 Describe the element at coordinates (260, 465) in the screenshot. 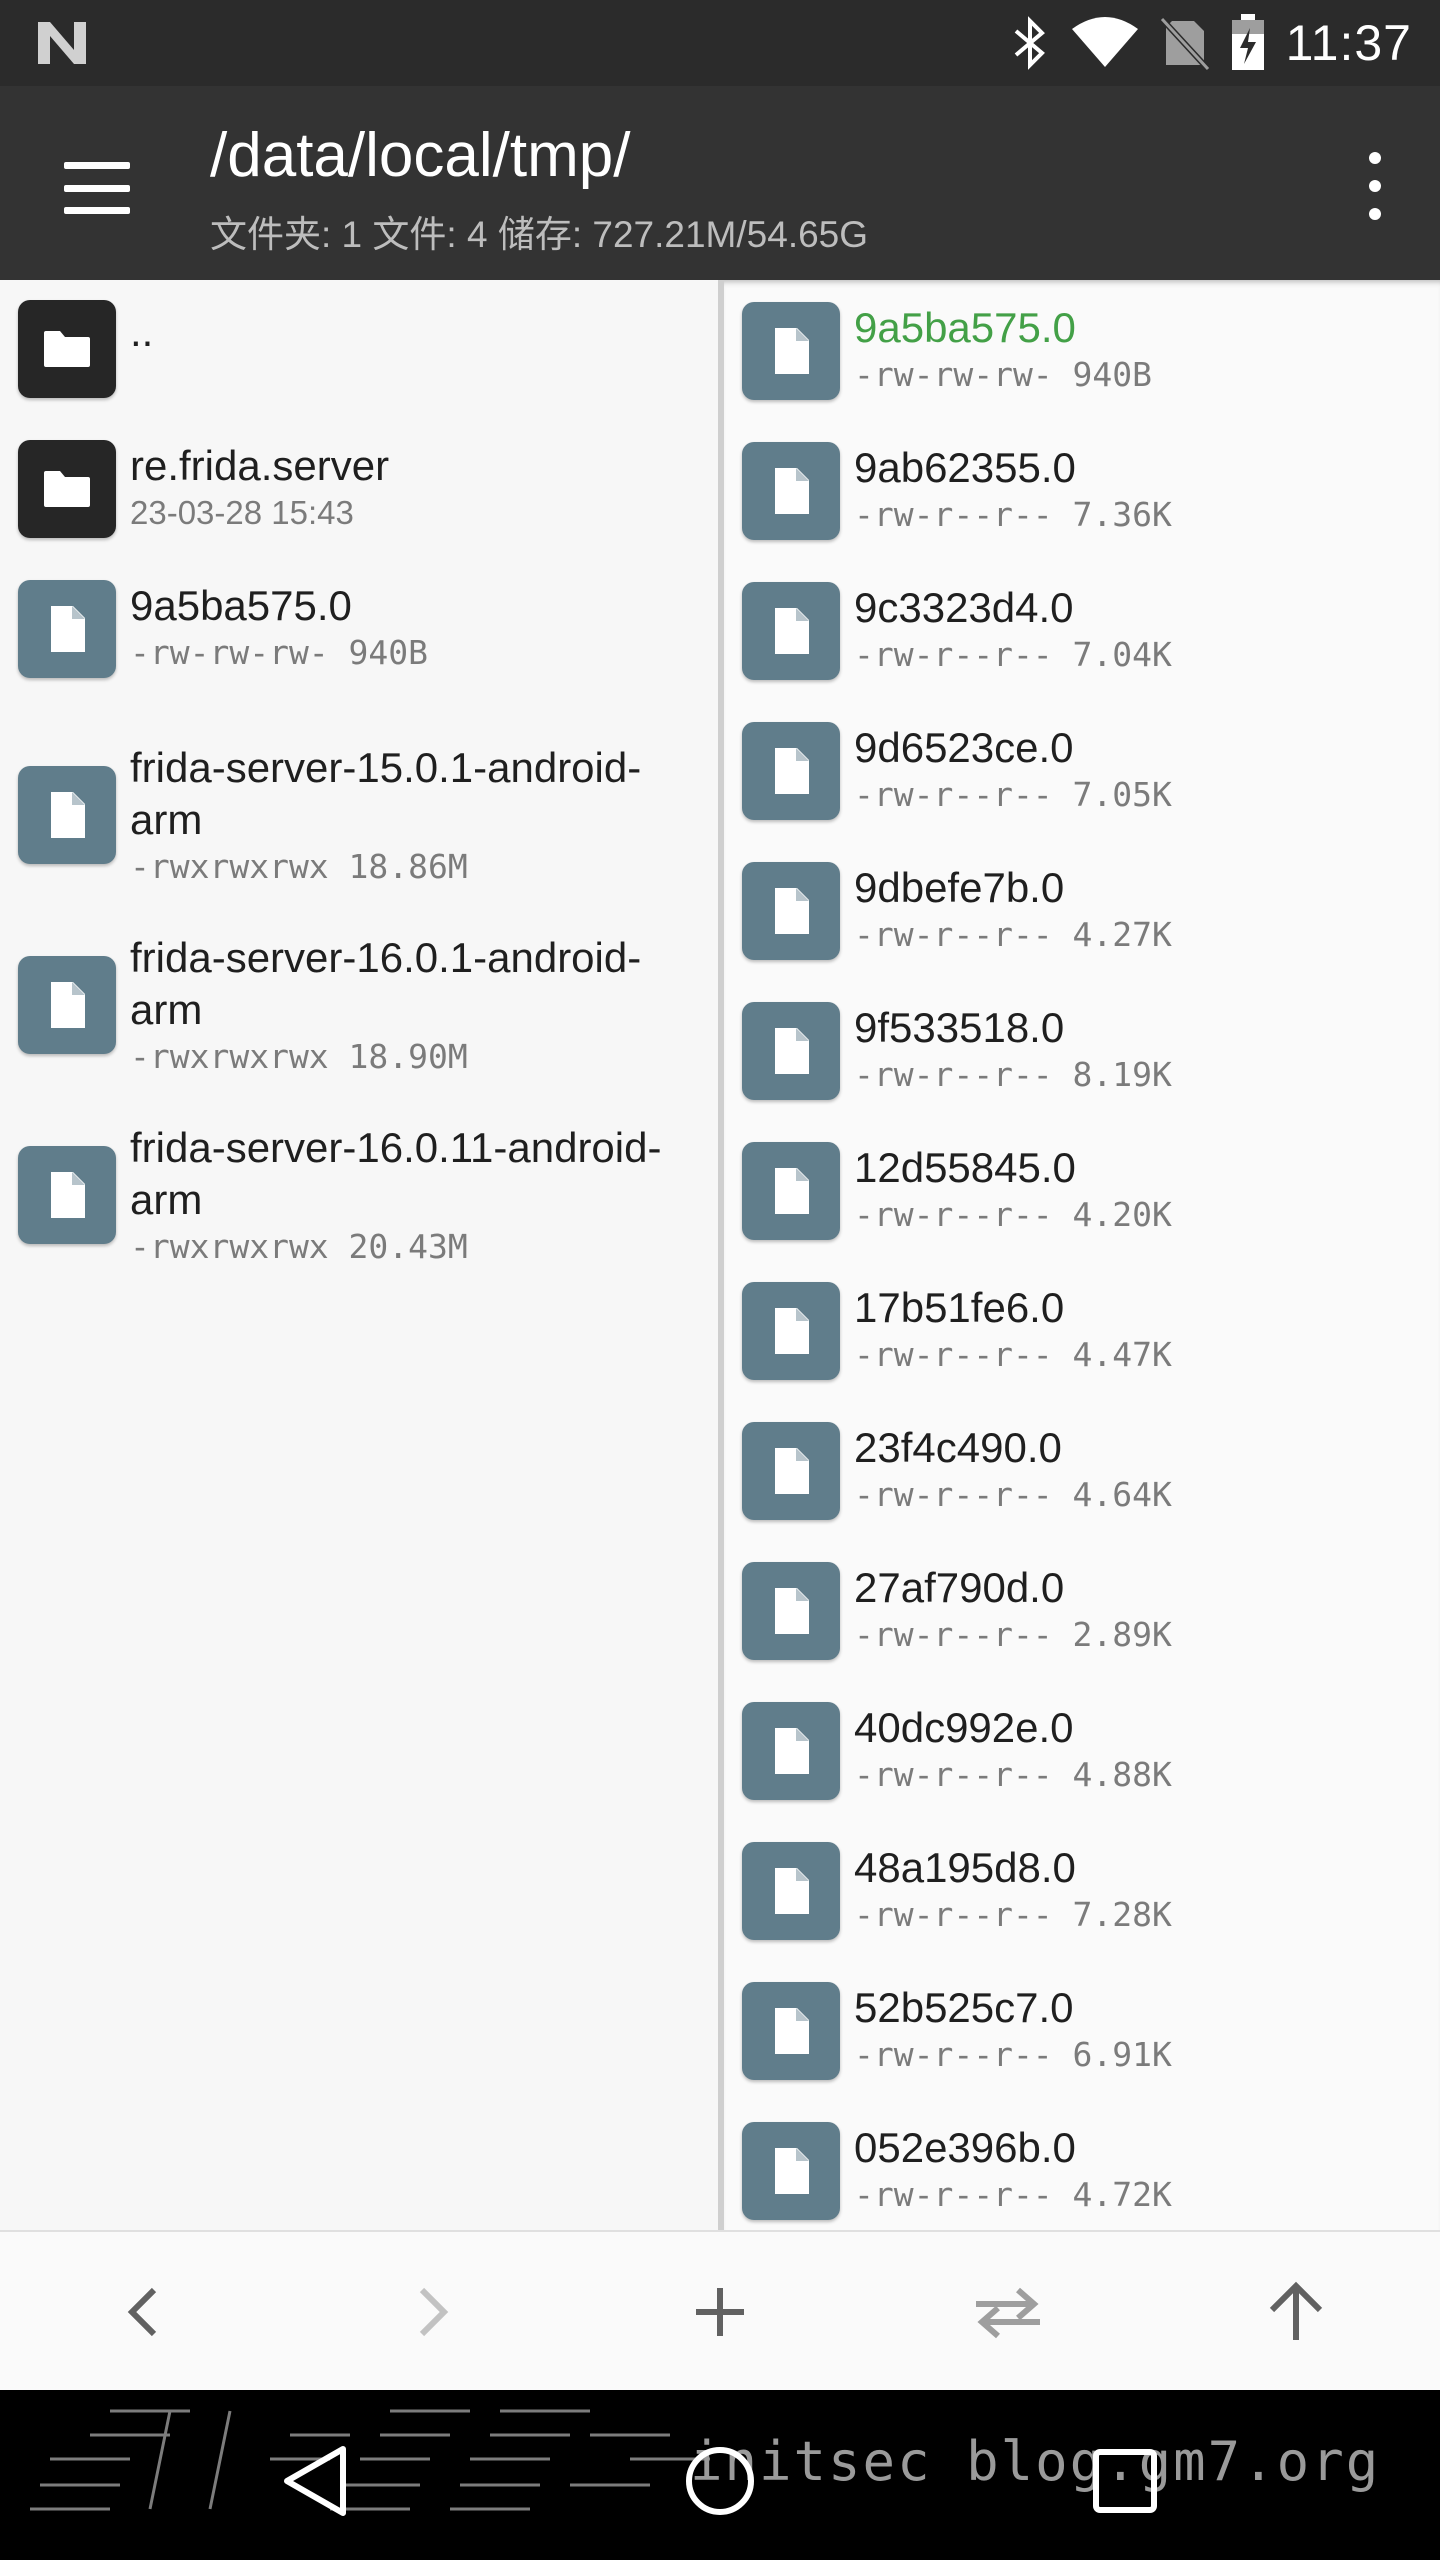

I see `file-name: re.frida.server` at that location.